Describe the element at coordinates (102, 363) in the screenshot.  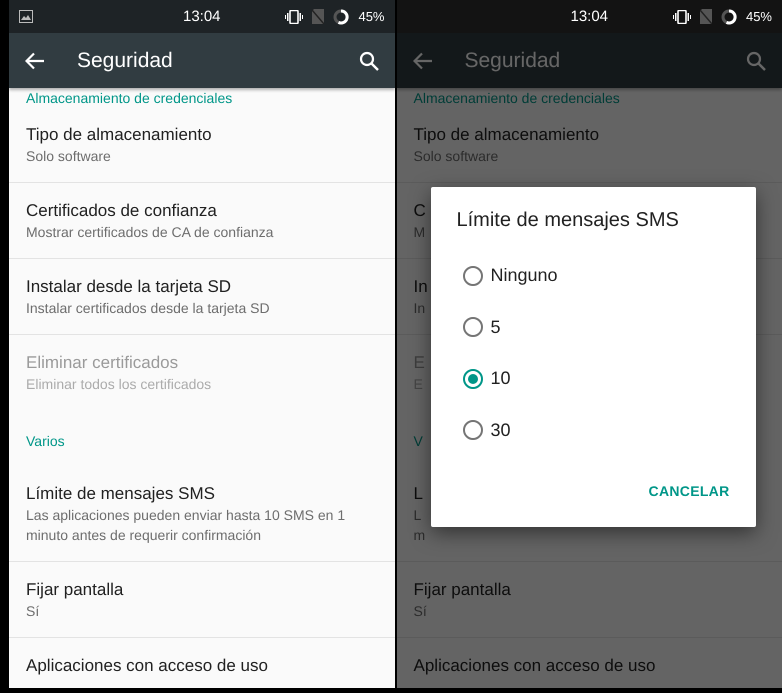
I see `item-title: Eliminar certificados` at that location.